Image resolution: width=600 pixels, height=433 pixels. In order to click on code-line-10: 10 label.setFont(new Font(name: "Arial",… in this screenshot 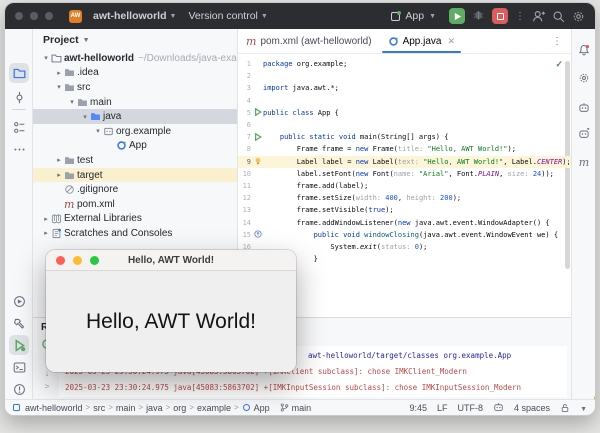, I will do `click(404, 174)`.